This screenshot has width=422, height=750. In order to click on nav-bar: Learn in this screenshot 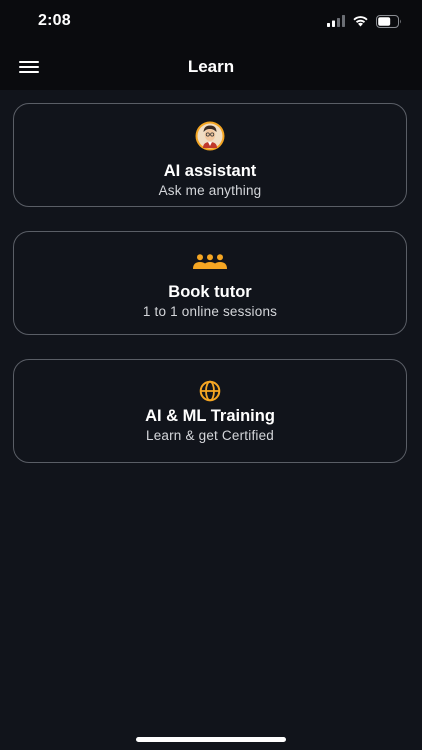, I will do `click(211, 67)`.